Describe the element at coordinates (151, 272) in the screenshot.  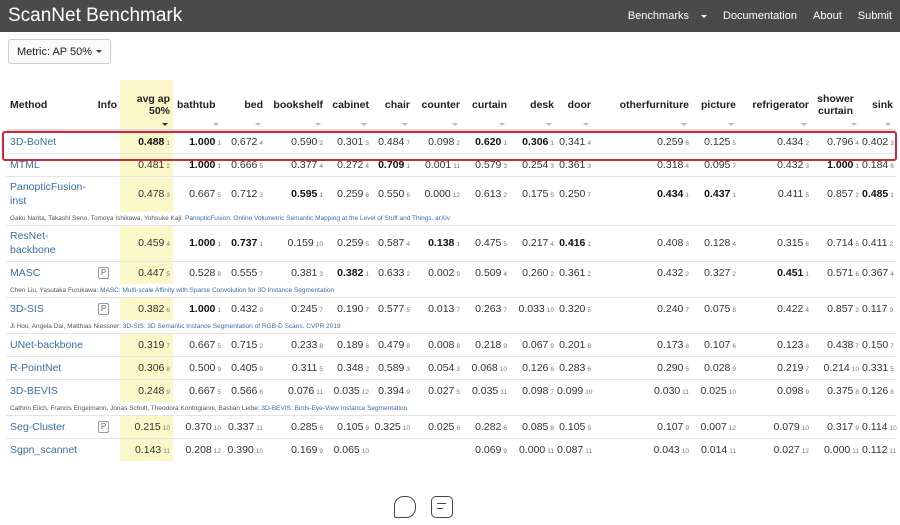
I see `score-value: 0.447` at that location.